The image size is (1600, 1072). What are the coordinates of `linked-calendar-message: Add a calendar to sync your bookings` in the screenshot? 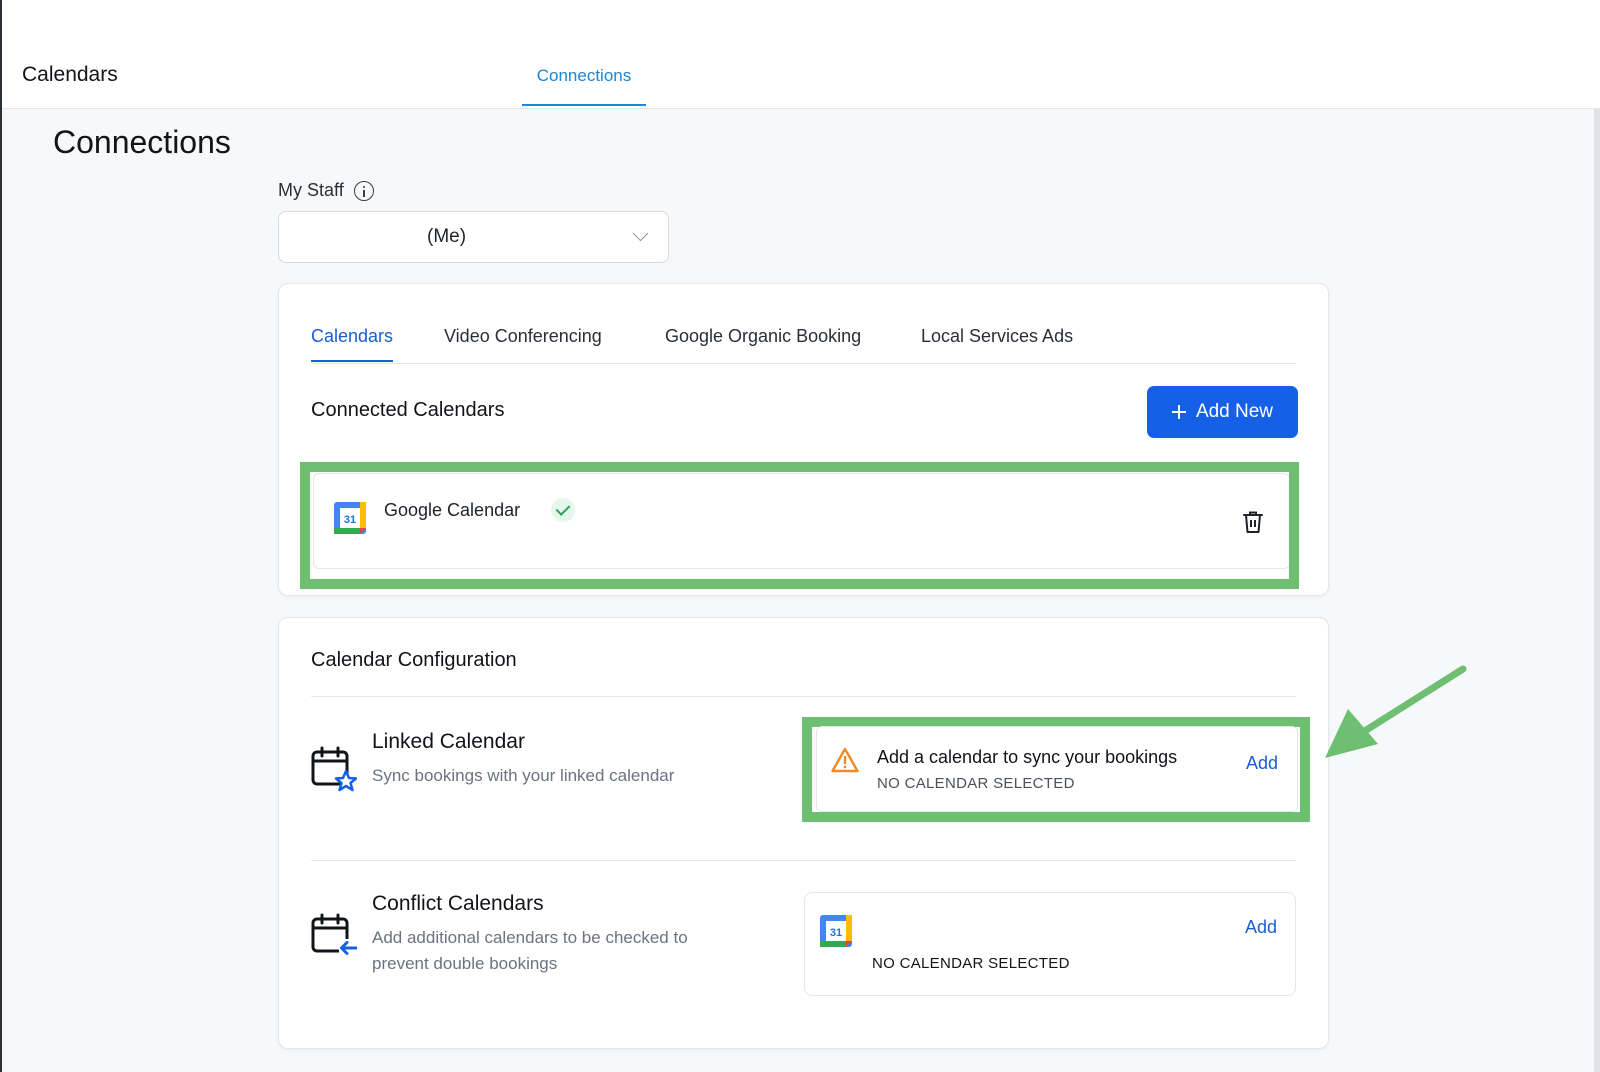 It's located at (1027, 757).